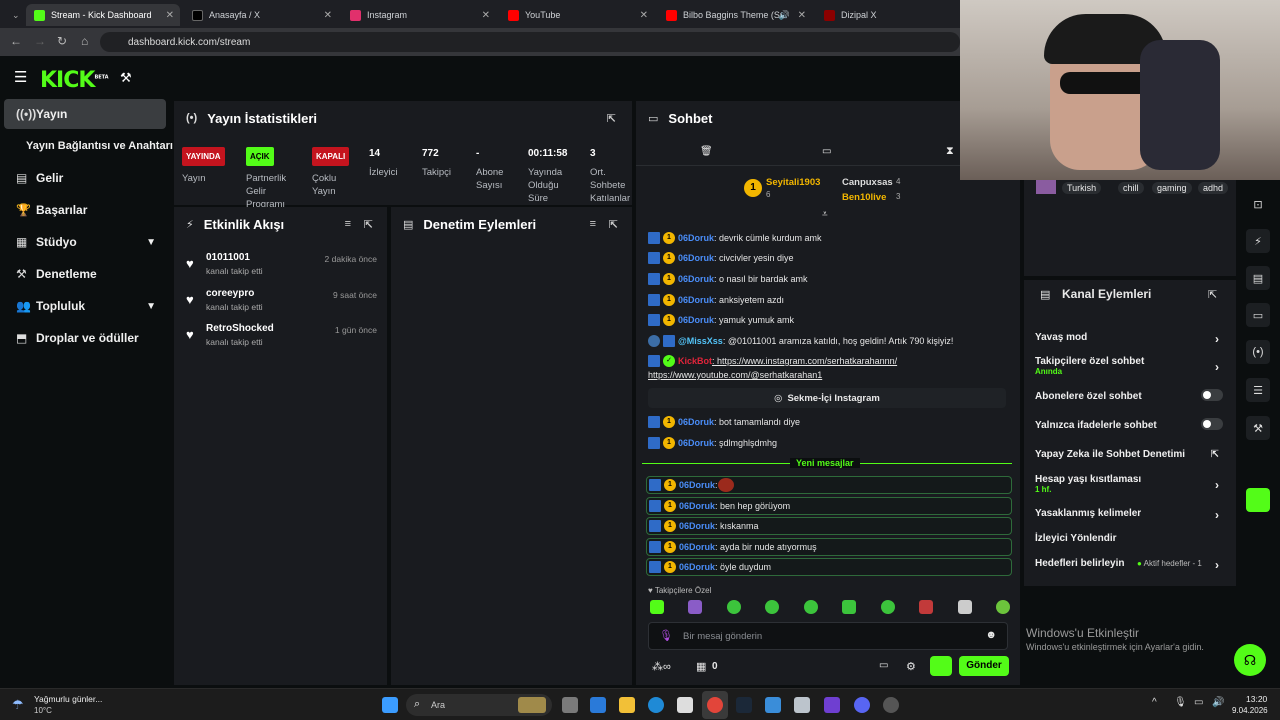  What do you see at coordinates (85, 178) in the screenshot?
I see `sidebar-item-gelir: ▤ Gelir` at bounding box center [85, 178].